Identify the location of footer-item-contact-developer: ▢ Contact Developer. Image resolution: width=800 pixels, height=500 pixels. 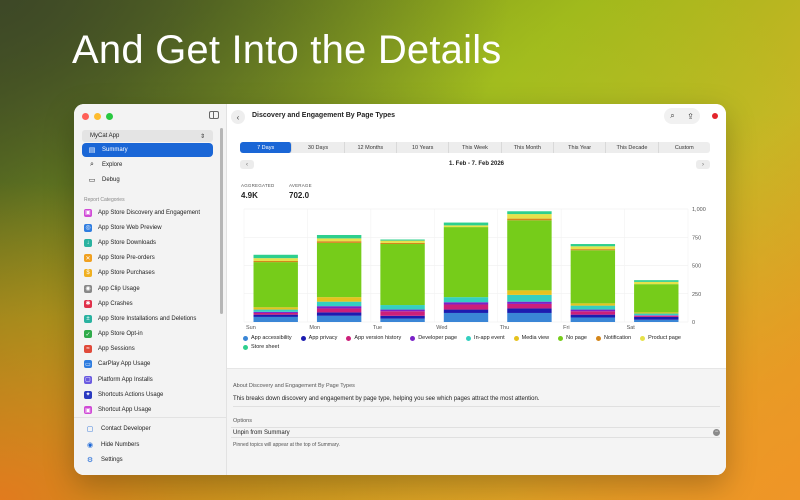
(118, 429).